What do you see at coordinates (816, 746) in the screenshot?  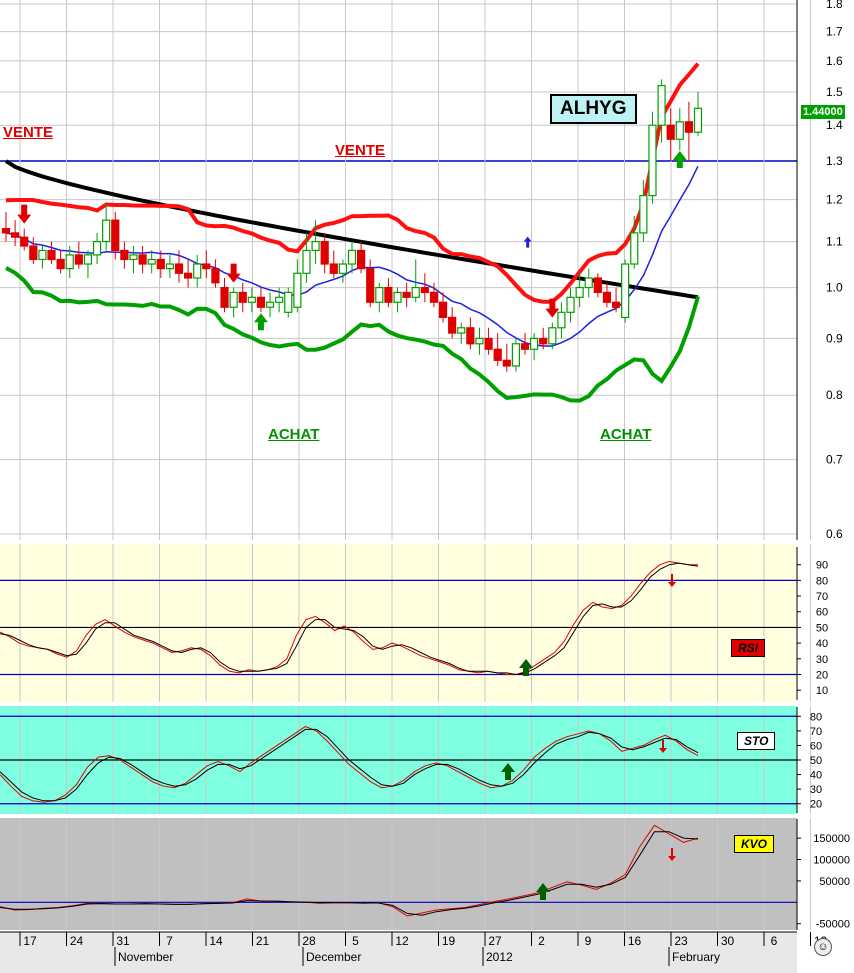 I see `indicator-tick-label: 60` at bounding box center [816, 746].